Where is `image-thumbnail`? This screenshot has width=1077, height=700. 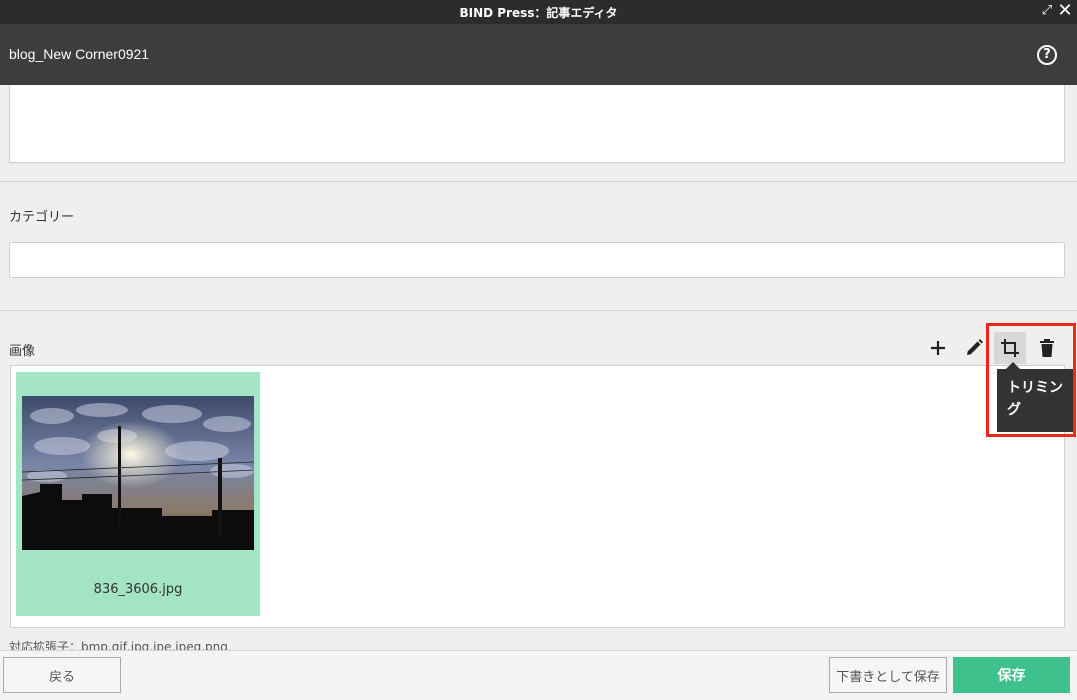
image-thumbnail is located at coordinates (138, 473).